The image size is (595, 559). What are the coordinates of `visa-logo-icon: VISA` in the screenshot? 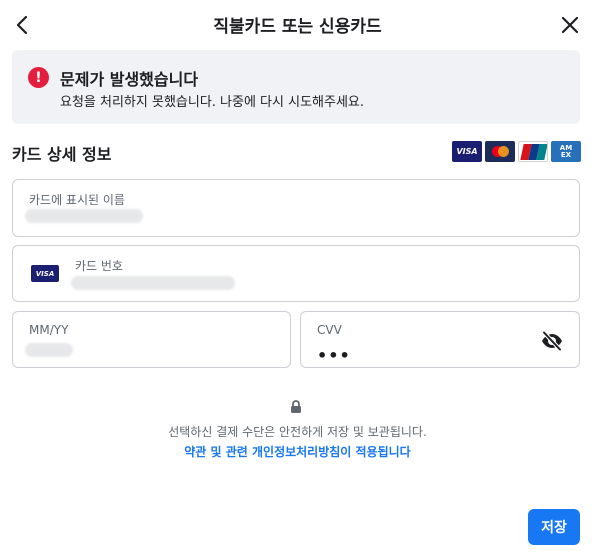 It's located at (467, 151).